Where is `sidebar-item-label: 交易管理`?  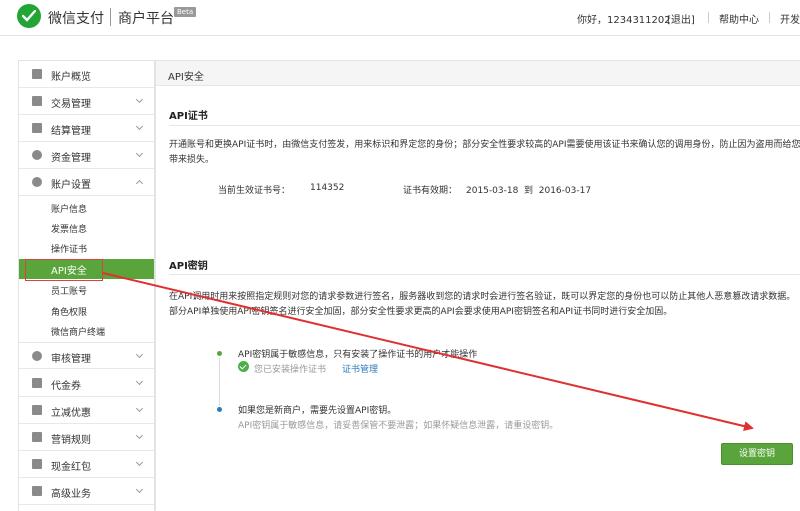
sidebar-item-label: 交易管理 is located at coordinates (71, 104).